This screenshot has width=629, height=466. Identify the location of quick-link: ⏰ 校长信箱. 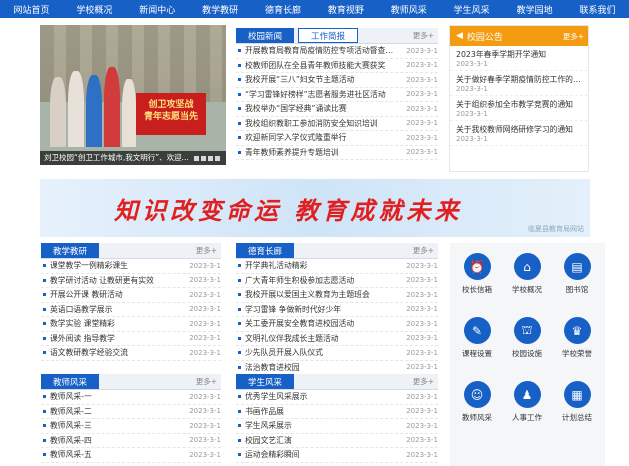
(477, 274).